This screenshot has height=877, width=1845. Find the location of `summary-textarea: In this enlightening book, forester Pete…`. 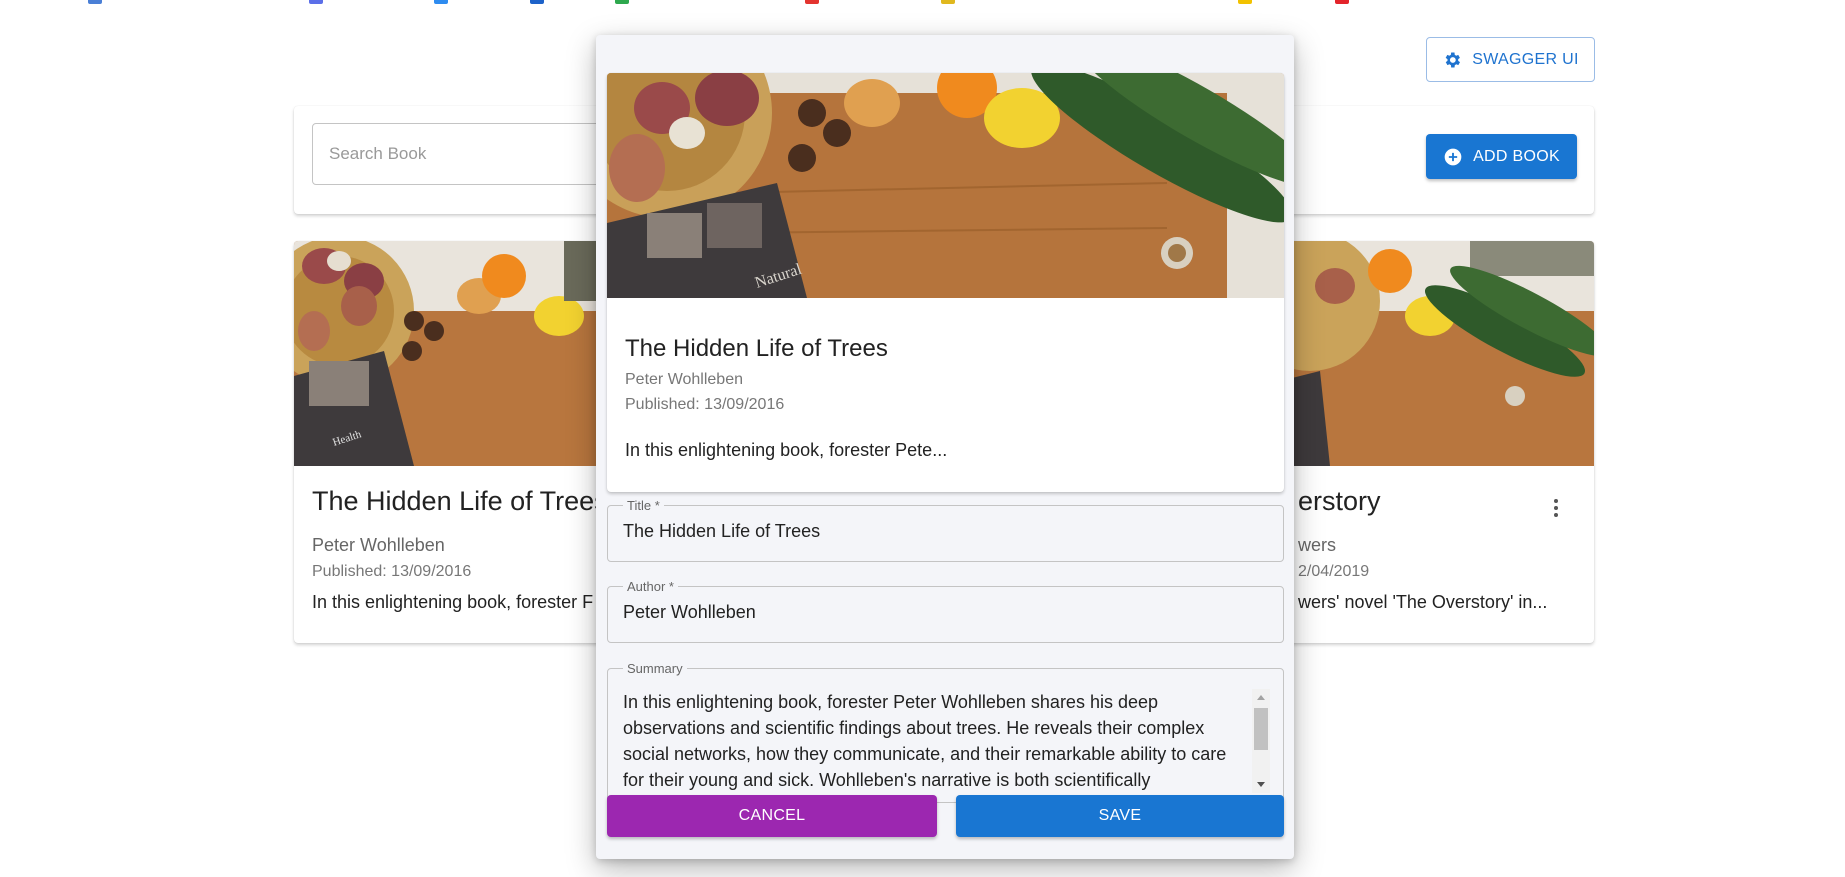

summary-textarea: In this enlightening book, forester Pete… is located at coordinates (946, 741).